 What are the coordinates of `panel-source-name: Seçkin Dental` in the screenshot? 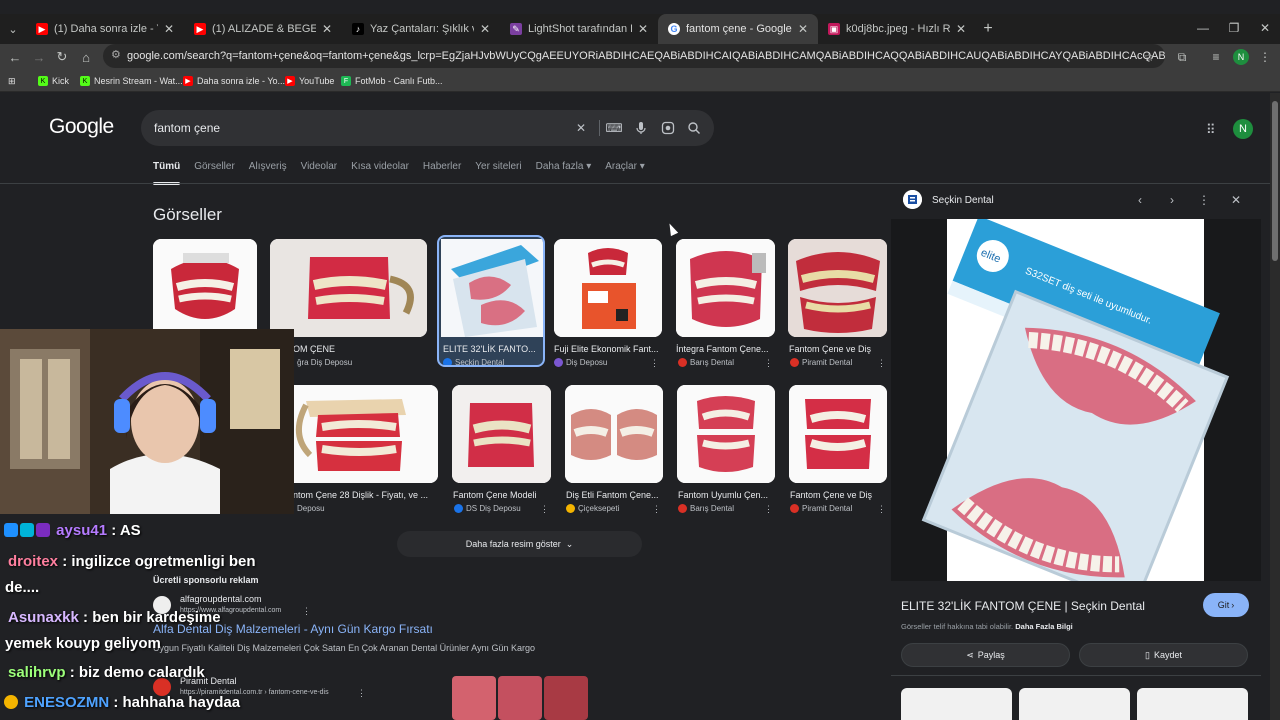 It's located at (963, 200).